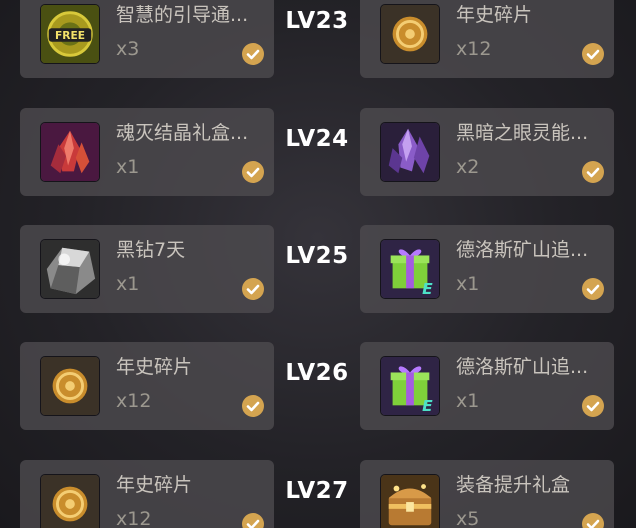  I want to click on black-diamond-icon, so click(70, 269).